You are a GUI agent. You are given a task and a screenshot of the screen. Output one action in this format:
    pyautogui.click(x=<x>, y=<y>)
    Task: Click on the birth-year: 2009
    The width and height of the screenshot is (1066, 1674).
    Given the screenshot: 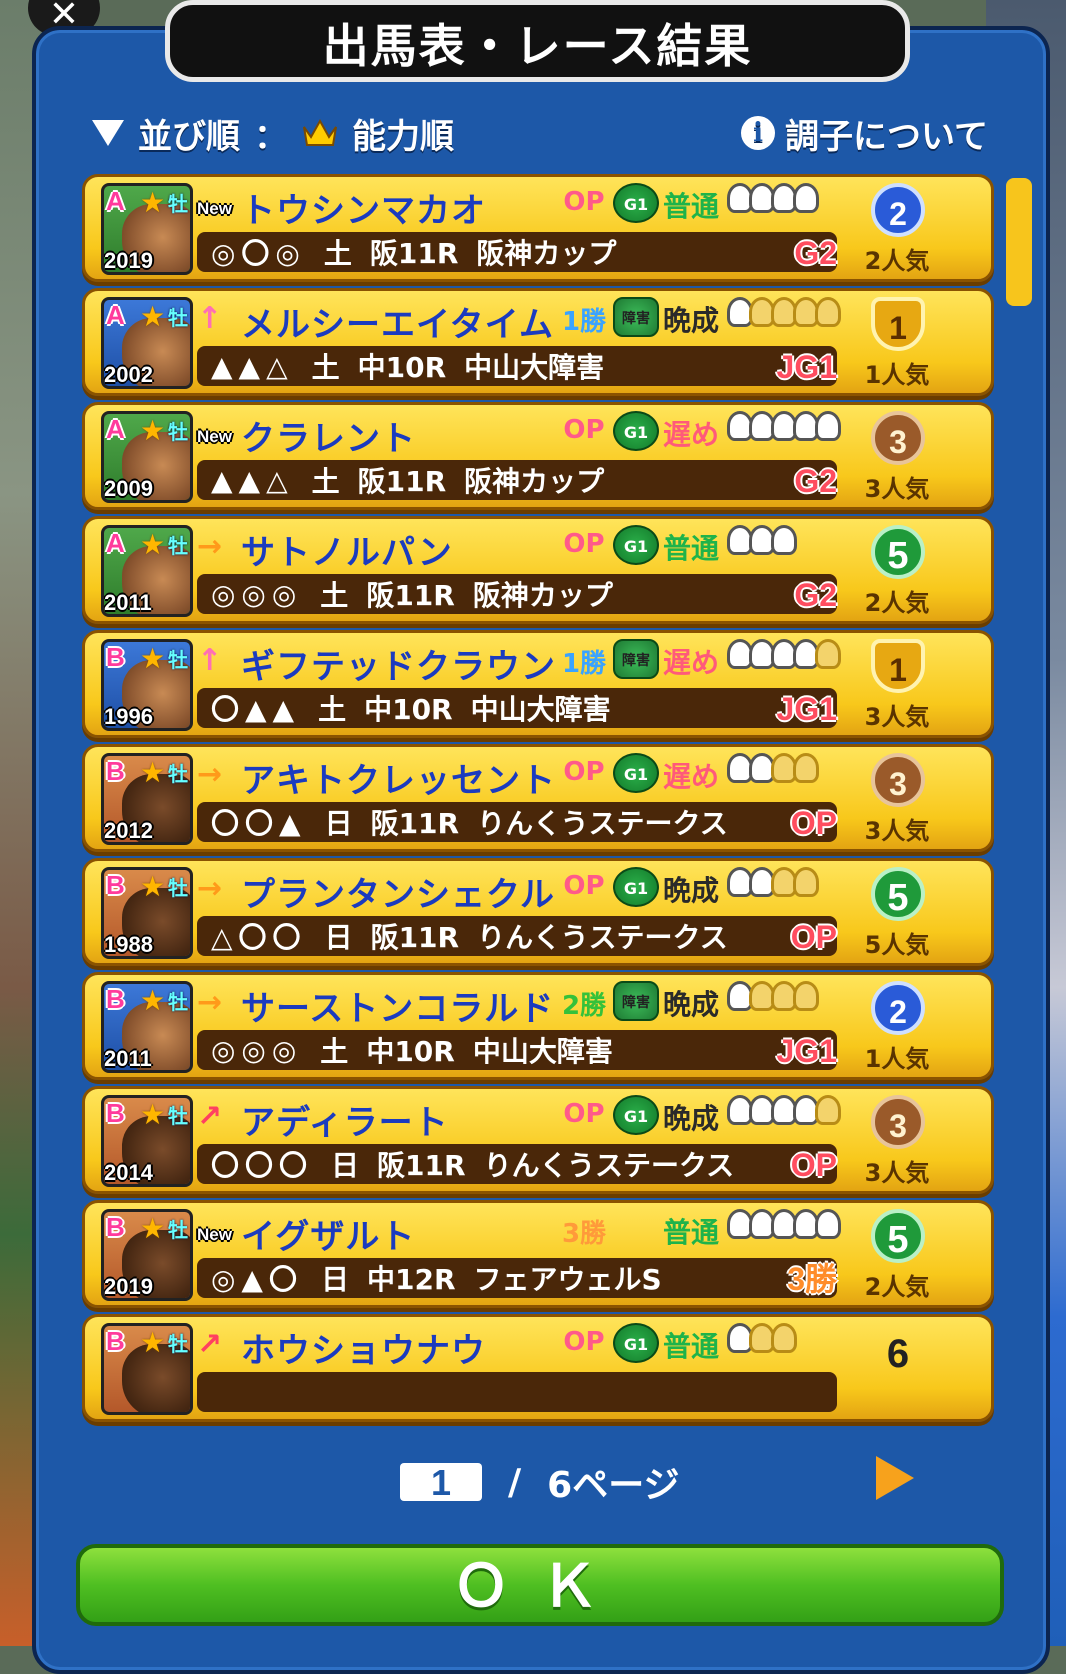 What is the action you would take?
    pyautogui.click(x=128, y=488)
    